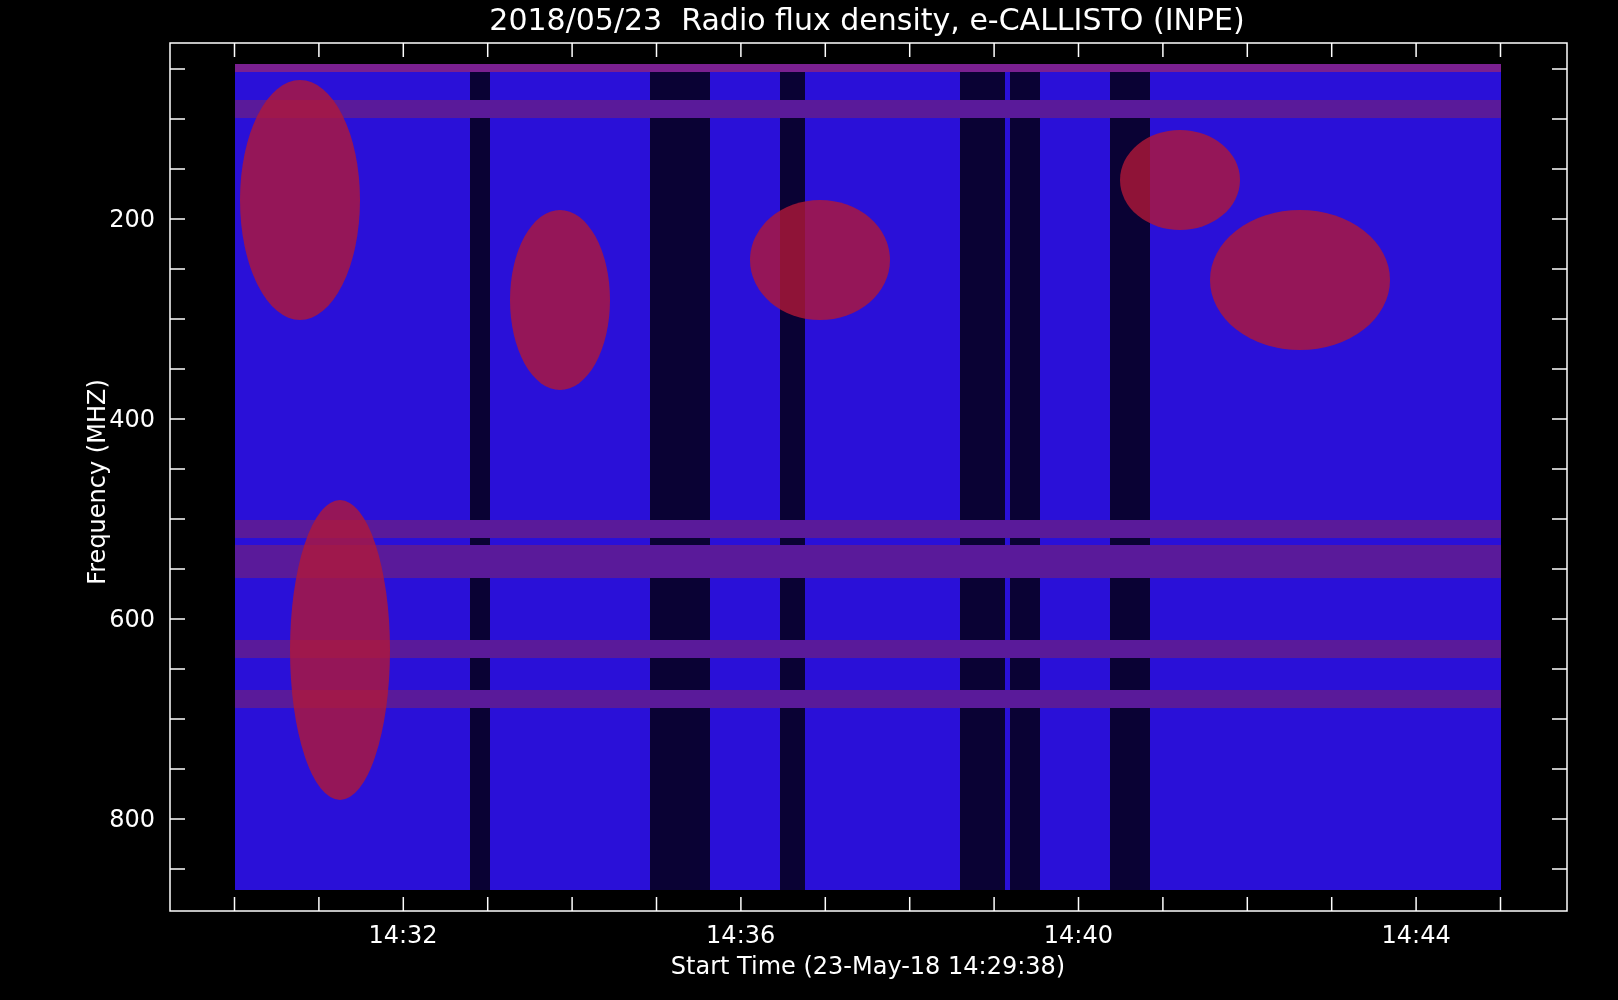 Image resolution: width=1618 pixels, height=1000 pixels. Describe the element at coordinates (867, 19) in the screenshot. I see `chart-title: 2018/05/23 Radio flux density, e-CALLISTO (INPE)` at that location.